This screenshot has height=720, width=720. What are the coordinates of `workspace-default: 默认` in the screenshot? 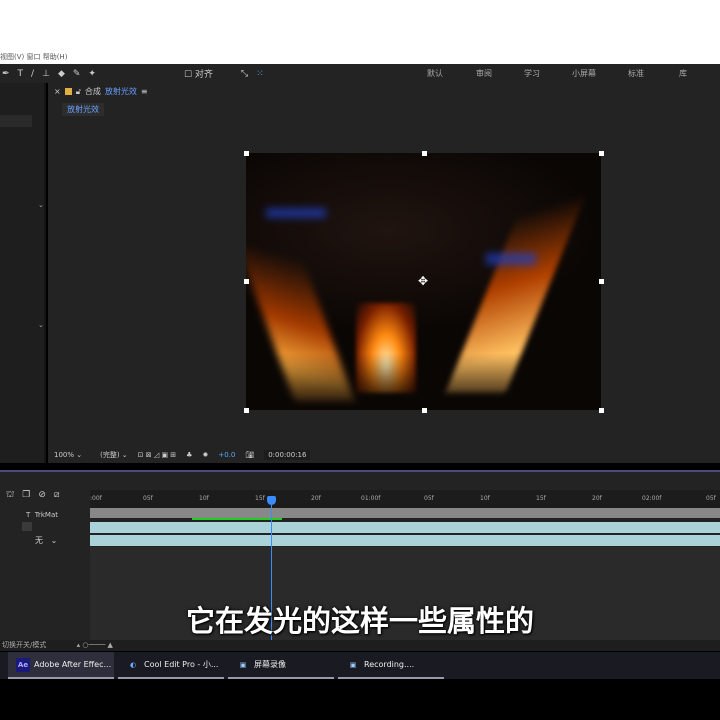 It's located at (435, 73).